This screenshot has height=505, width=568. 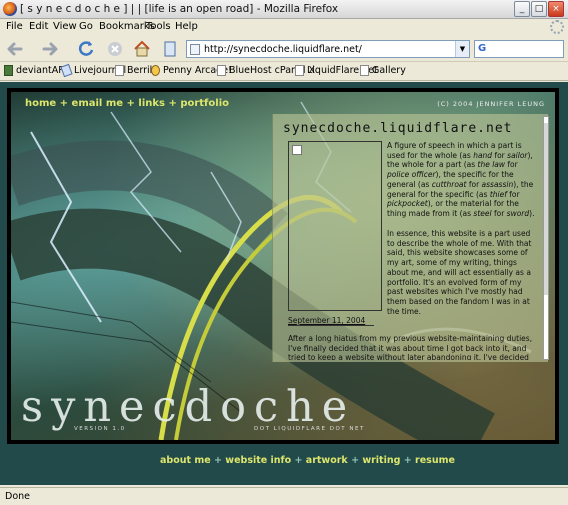 What do you see at coordinates (381, 460) in the screenshot?
I see `bottom-writing-link: writing` at bounding box center [381, 460].